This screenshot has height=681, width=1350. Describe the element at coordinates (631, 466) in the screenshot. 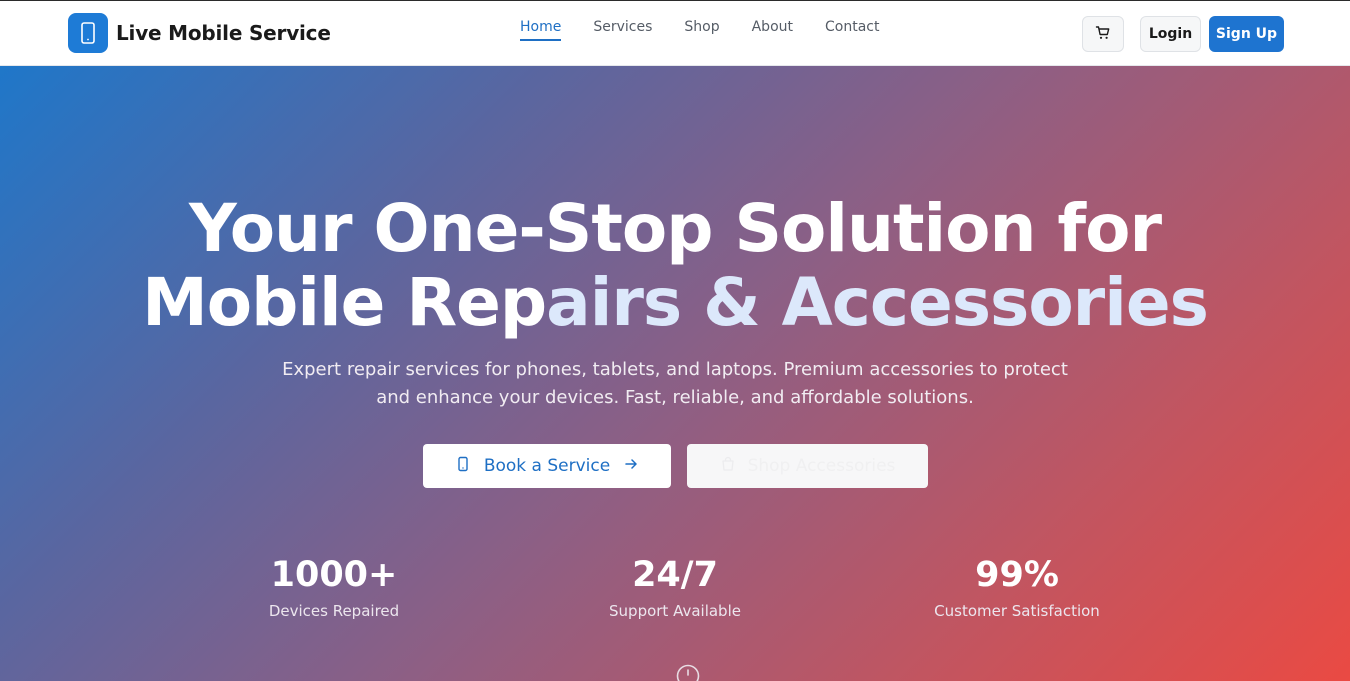

I see `arrow-right-icon` at that location.